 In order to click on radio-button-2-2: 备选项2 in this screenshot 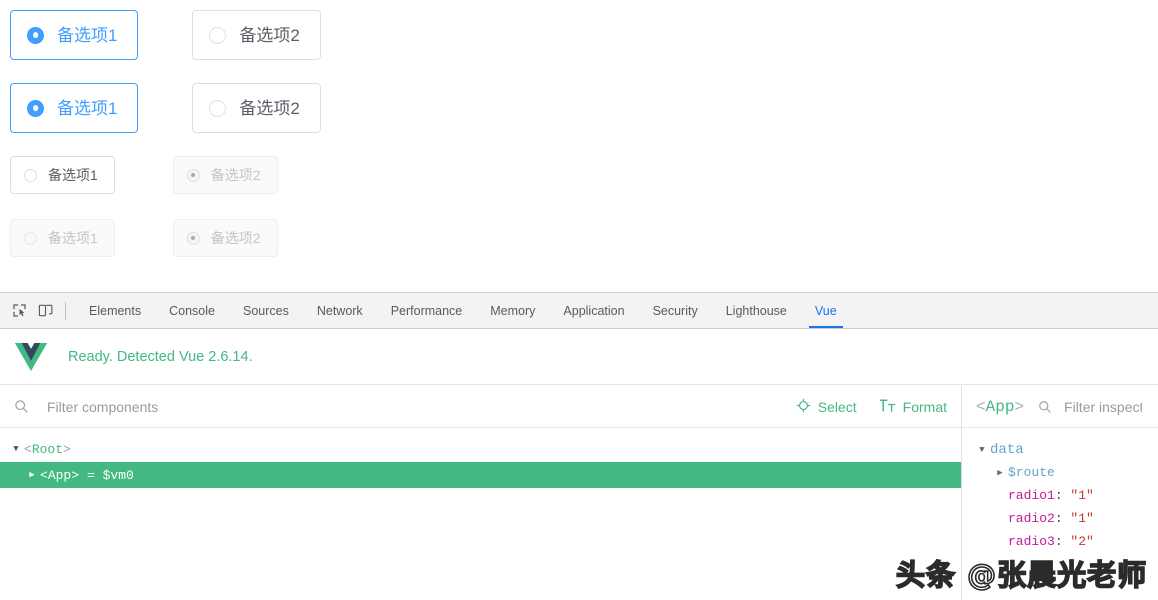, I will do `click(256, 108)`.